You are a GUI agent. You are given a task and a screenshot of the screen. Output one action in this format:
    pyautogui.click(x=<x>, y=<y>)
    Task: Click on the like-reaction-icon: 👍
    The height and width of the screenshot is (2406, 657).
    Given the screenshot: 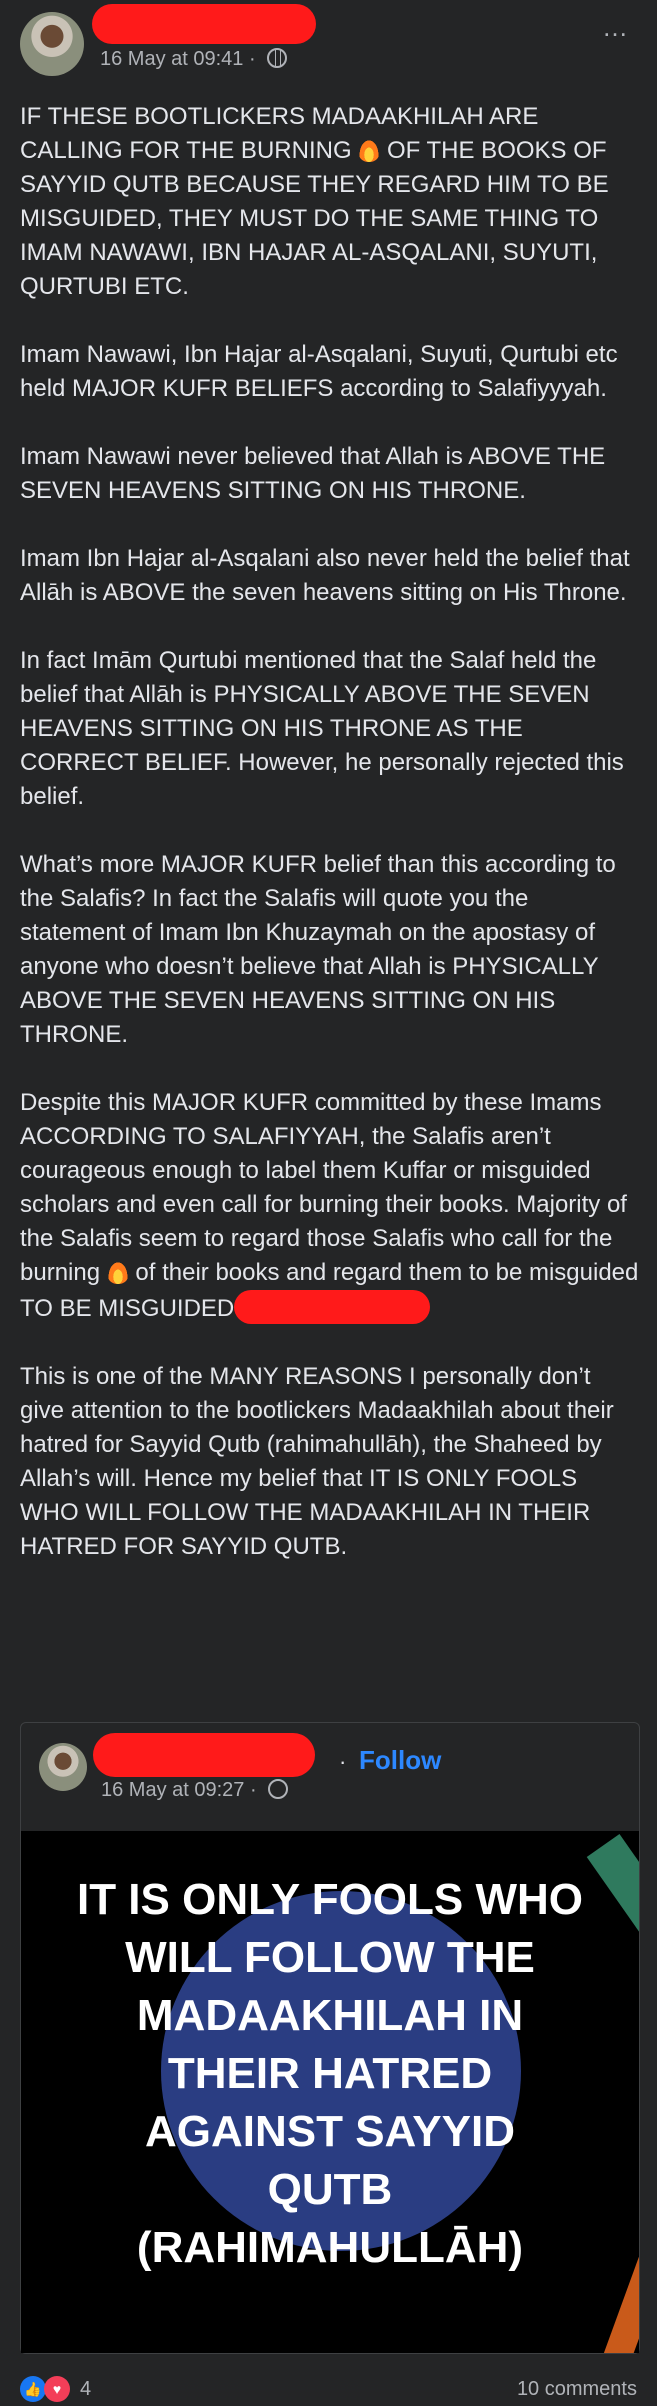 What is the action you would take?
    pyautogui.click(x=33, y=2389)
    